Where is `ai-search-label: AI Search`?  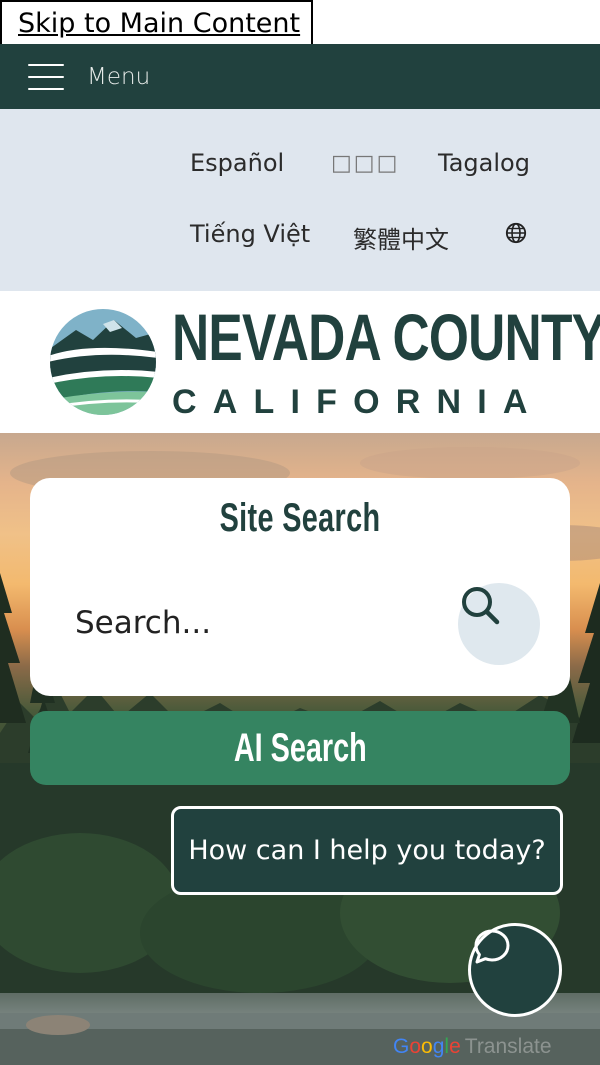 ai-search-label: AI Search is located at coordinates (300, 747).